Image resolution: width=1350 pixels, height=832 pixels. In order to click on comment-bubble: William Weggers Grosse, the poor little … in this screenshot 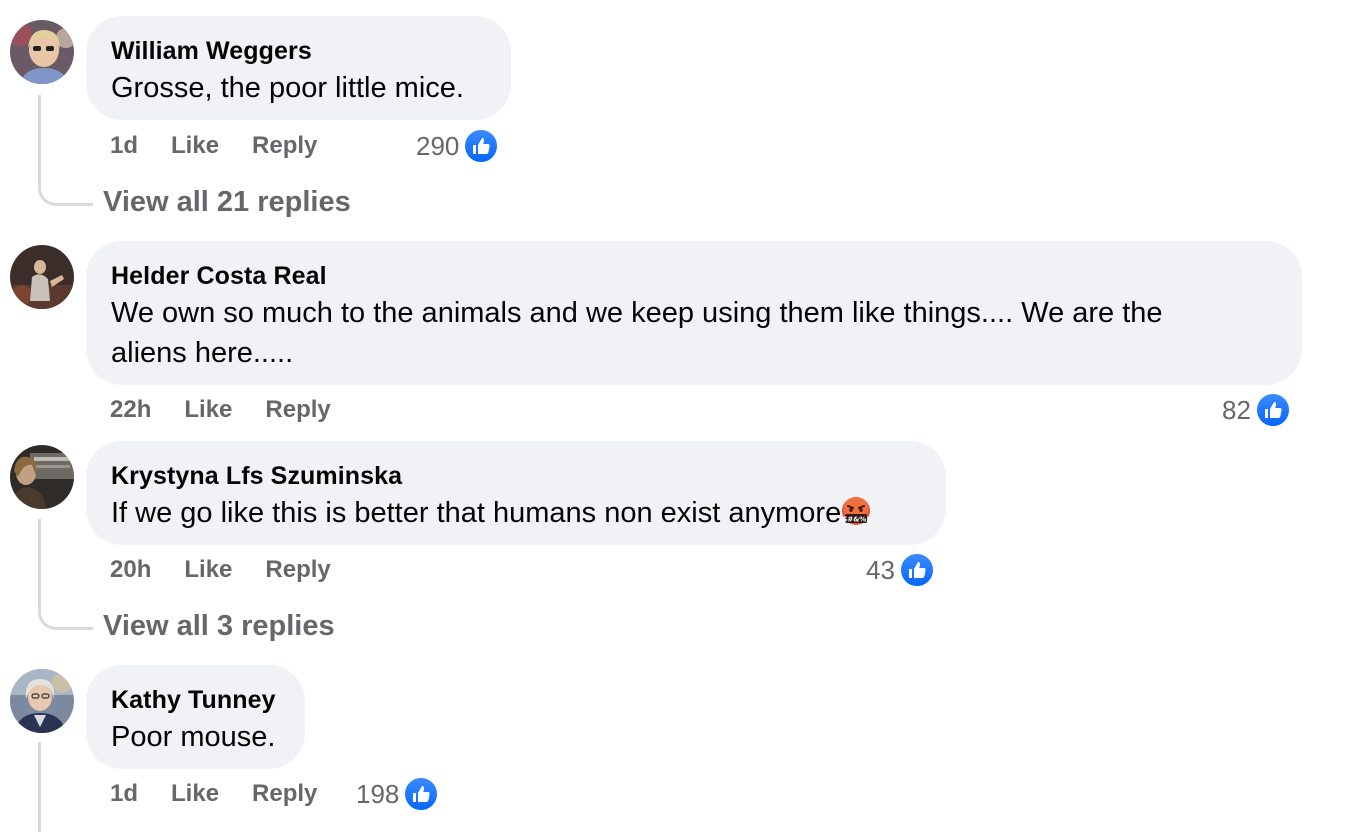, I will do `click(298, 68)`.